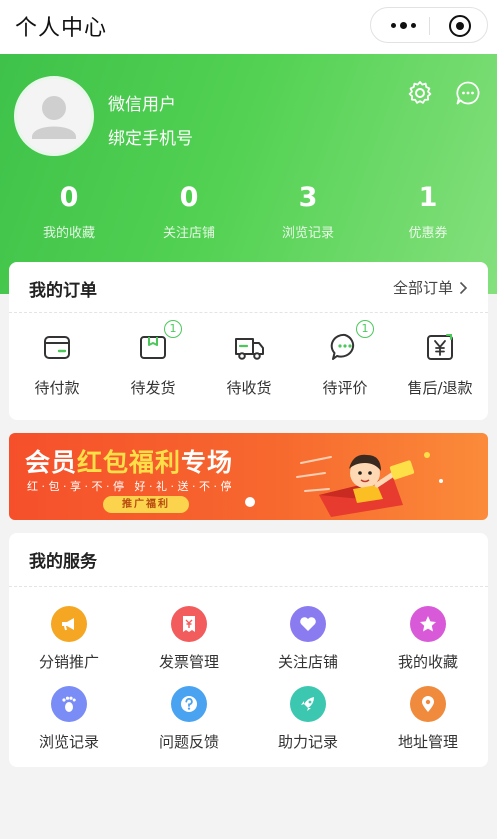 Image resolution: width=497 pixels, height=839 pixels. Describe the element at coordinates (68, 662) in the screenshot. I see `service-label: 分销推广` at that location.